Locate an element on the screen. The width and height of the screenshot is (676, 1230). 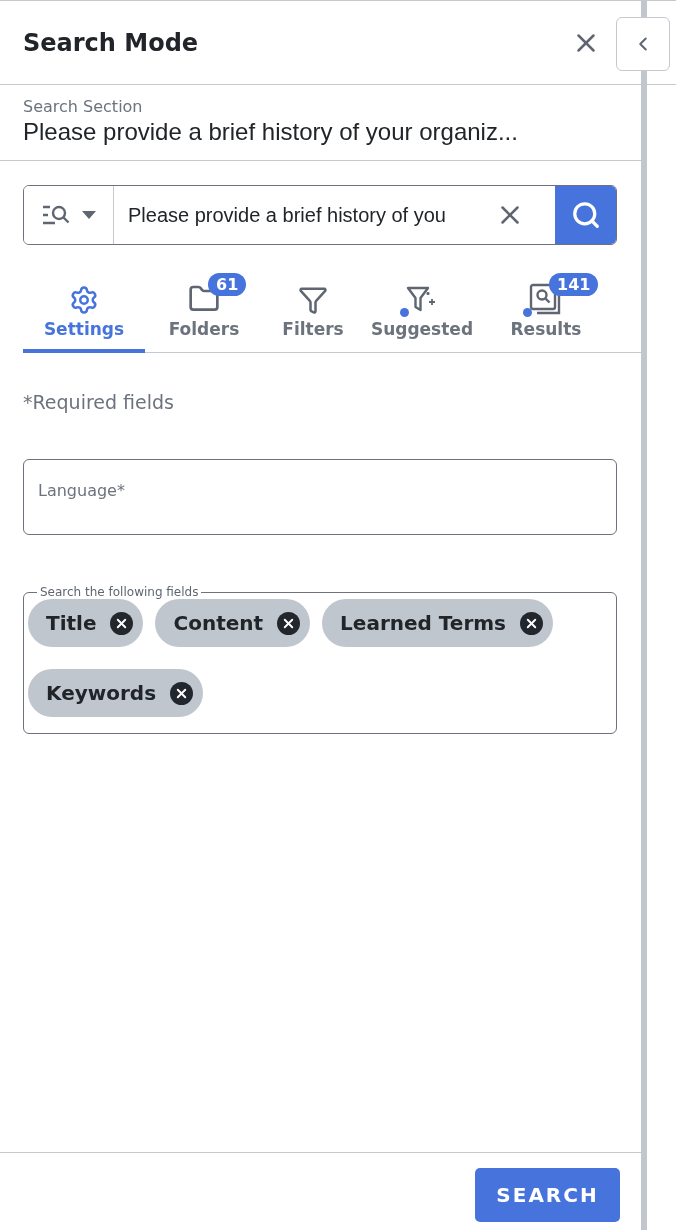
panel-title: Search Mode is located at coordinates (111, 42).